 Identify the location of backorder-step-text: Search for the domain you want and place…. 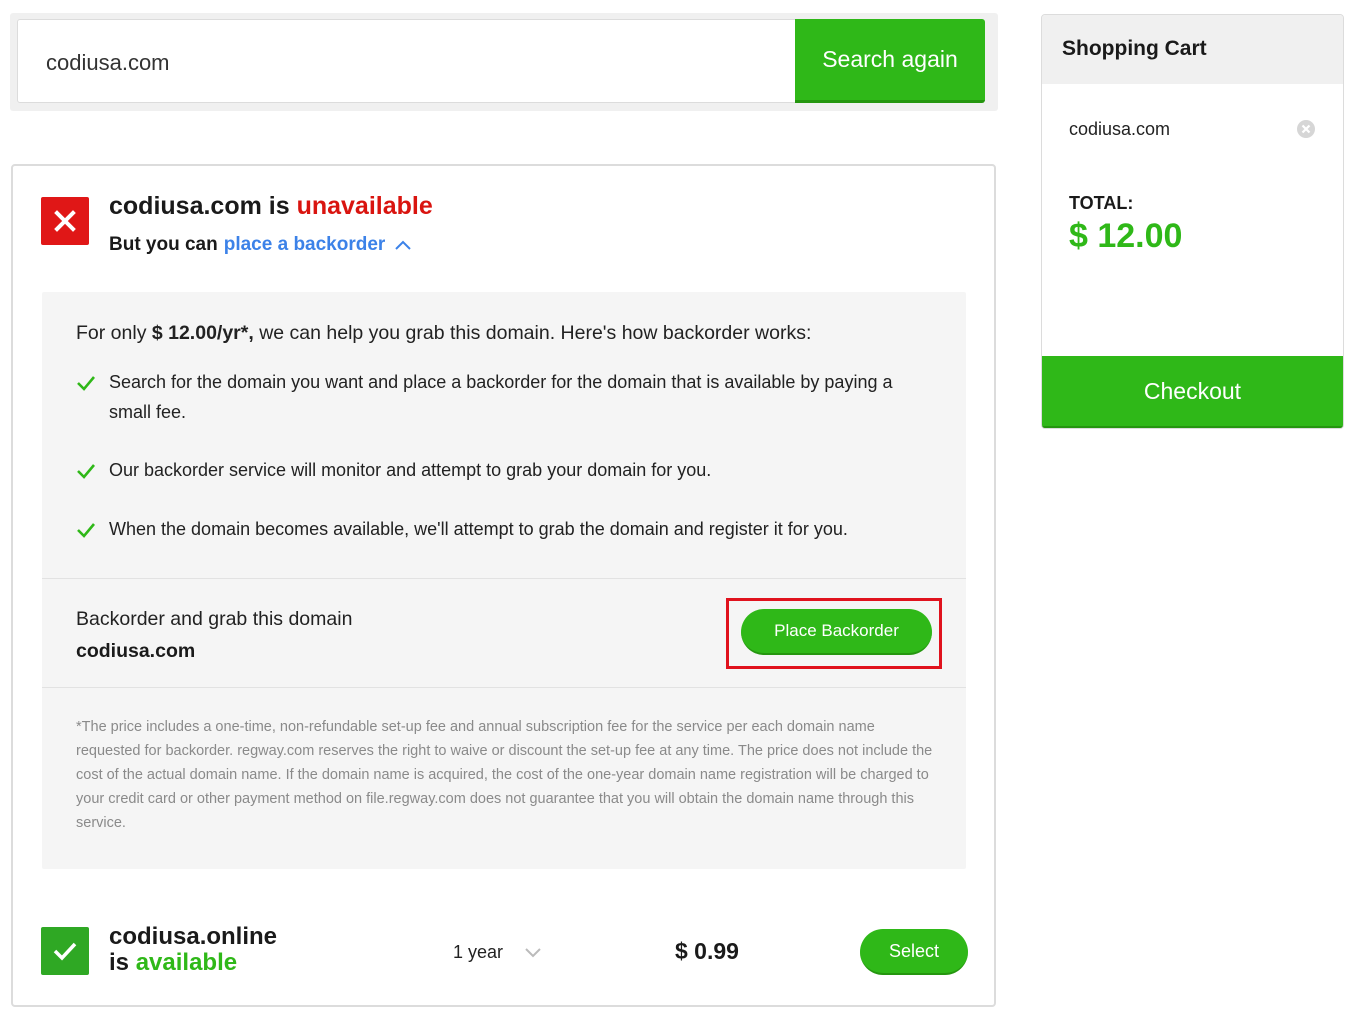
(501, 397).